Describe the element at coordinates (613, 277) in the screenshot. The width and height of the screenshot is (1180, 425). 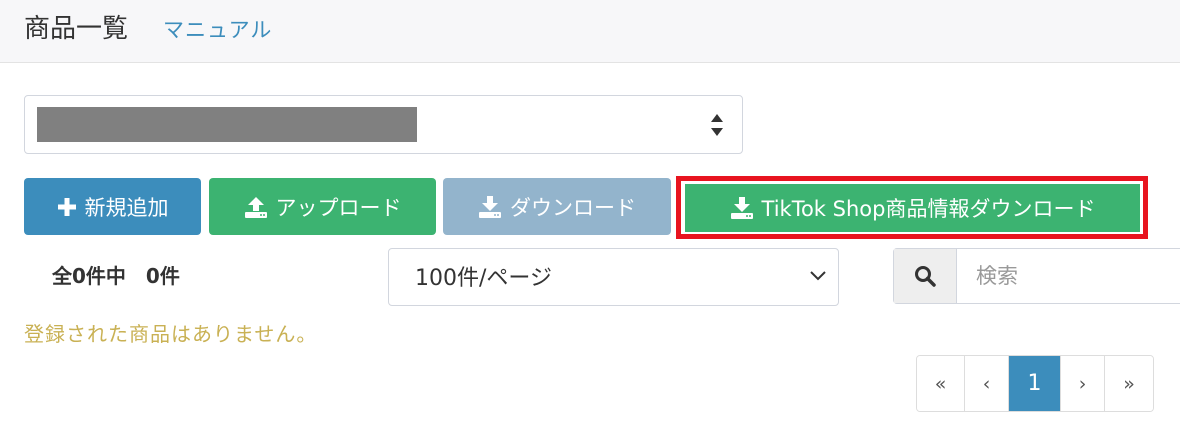
I see `per-page-select: 100件/ページ` at that location.